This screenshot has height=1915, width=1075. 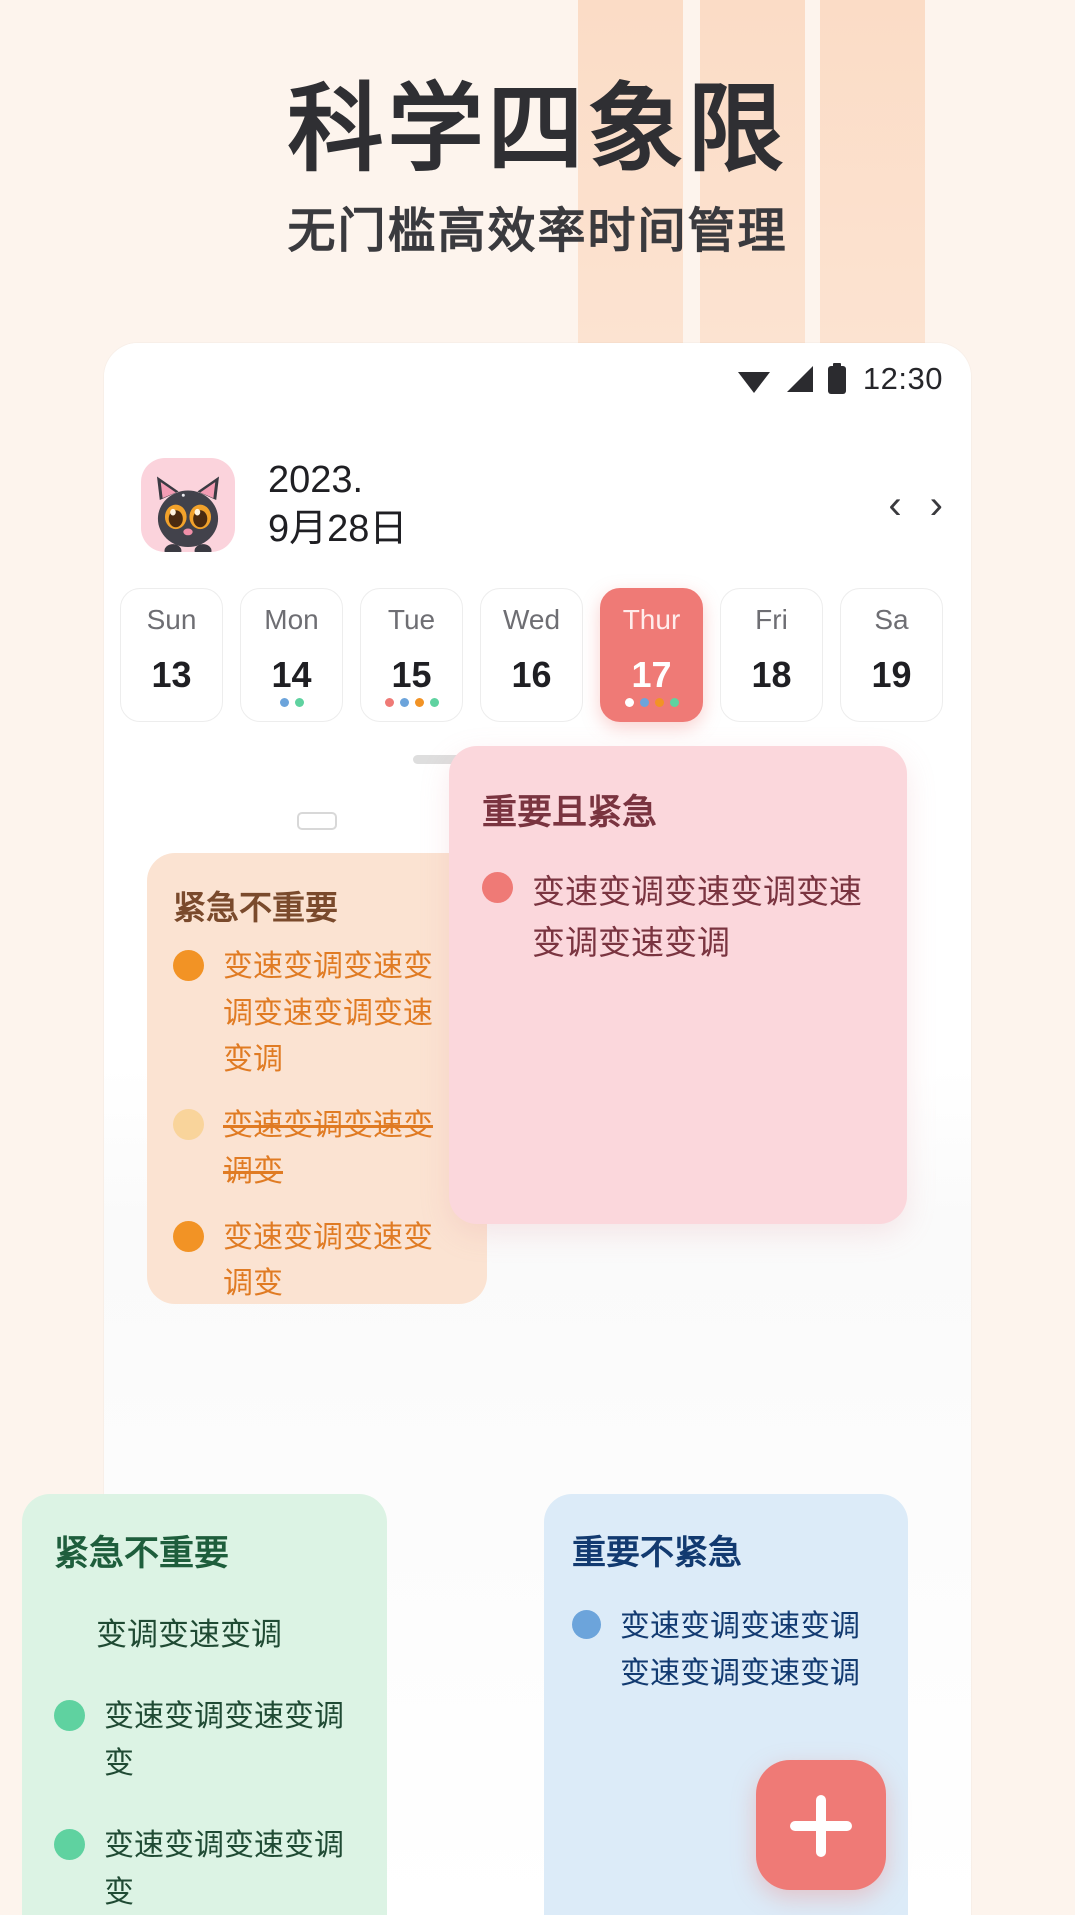 I want to click on hero-subtitle: 无门槛高效率时间管理, so click(x=537, y=231).